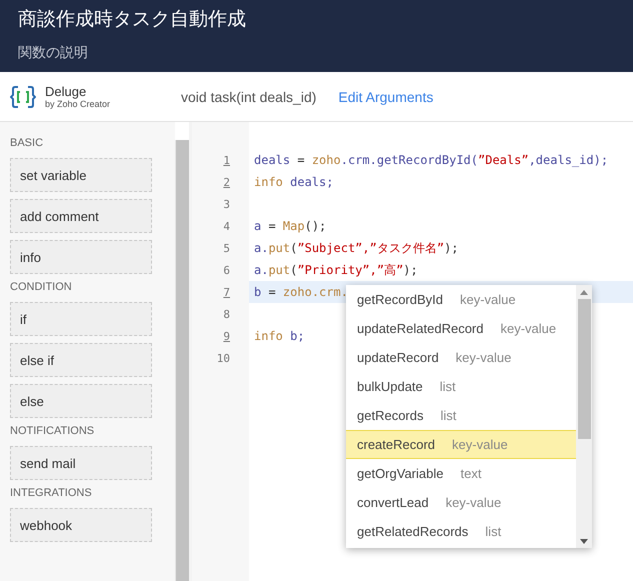 Image resolution: width=633 pixels, height=581 pixels. Describe the element at coordinates (461, 415) in the screenshot. I see `suggestion-item: getRecords list` at that location.